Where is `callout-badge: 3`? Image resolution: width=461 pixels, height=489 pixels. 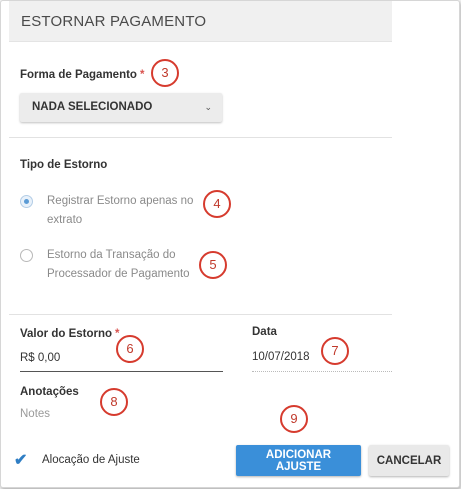 callout-badge: 3 is located at coordinates (165, 73).